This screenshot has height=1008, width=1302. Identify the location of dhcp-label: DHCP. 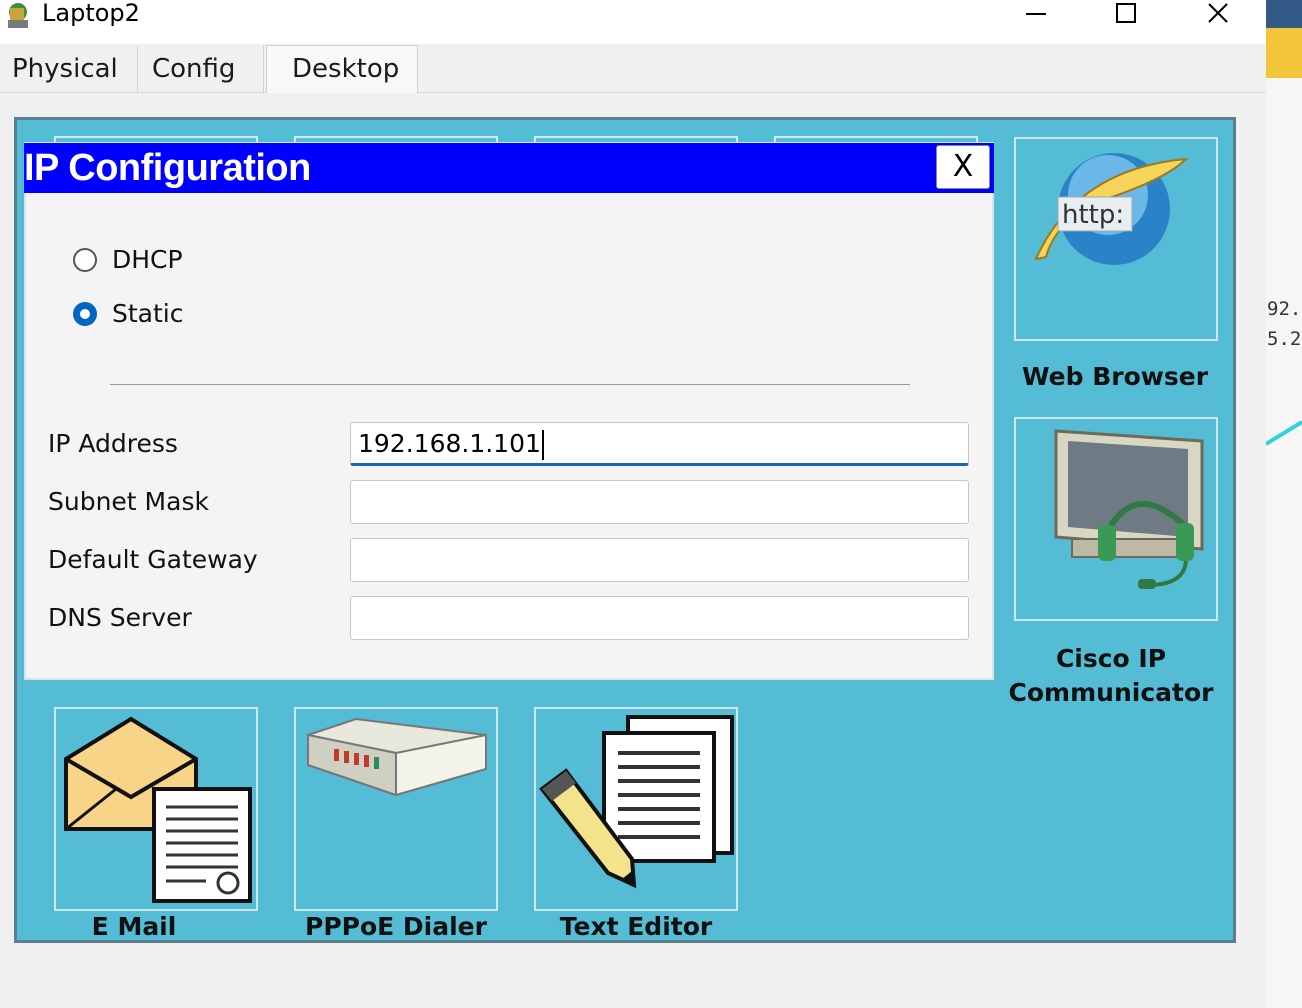
(147, 259).